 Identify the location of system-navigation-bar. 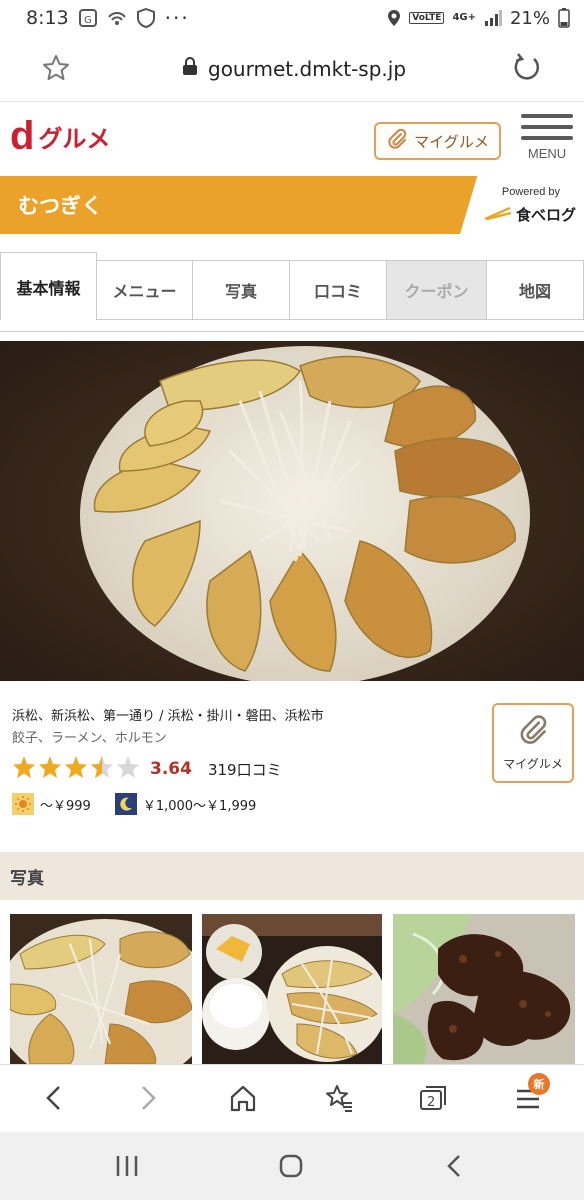
(292, 1166).